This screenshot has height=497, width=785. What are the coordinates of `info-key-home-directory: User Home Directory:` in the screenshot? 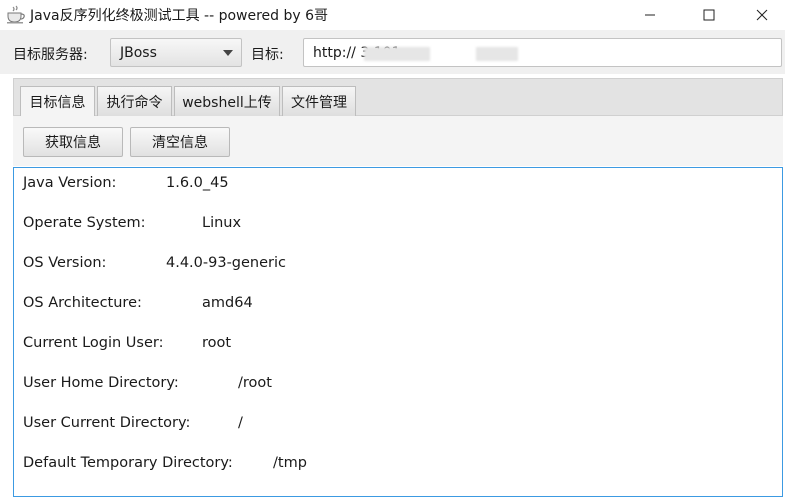 It's located at (101, 383).